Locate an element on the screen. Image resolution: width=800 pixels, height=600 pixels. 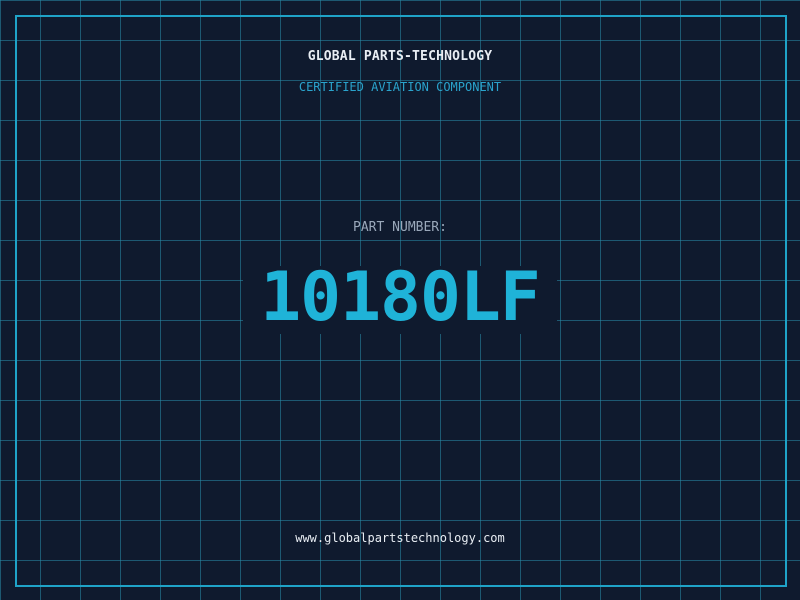
website-url: www.globalpartstechnology.com is located at coordinates (400, 538).